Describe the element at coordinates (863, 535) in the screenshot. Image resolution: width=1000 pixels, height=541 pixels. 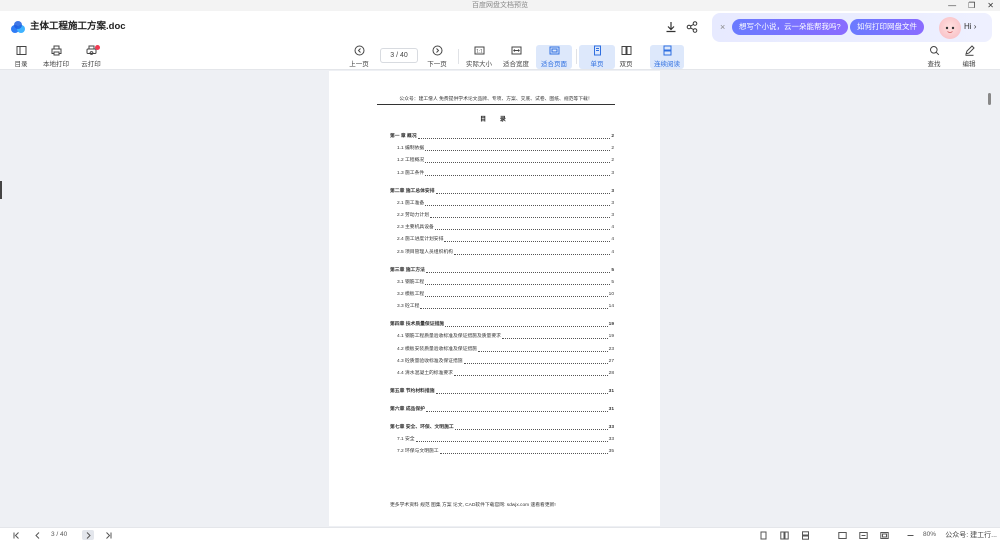
I see `status-fit-width-button` at that location.